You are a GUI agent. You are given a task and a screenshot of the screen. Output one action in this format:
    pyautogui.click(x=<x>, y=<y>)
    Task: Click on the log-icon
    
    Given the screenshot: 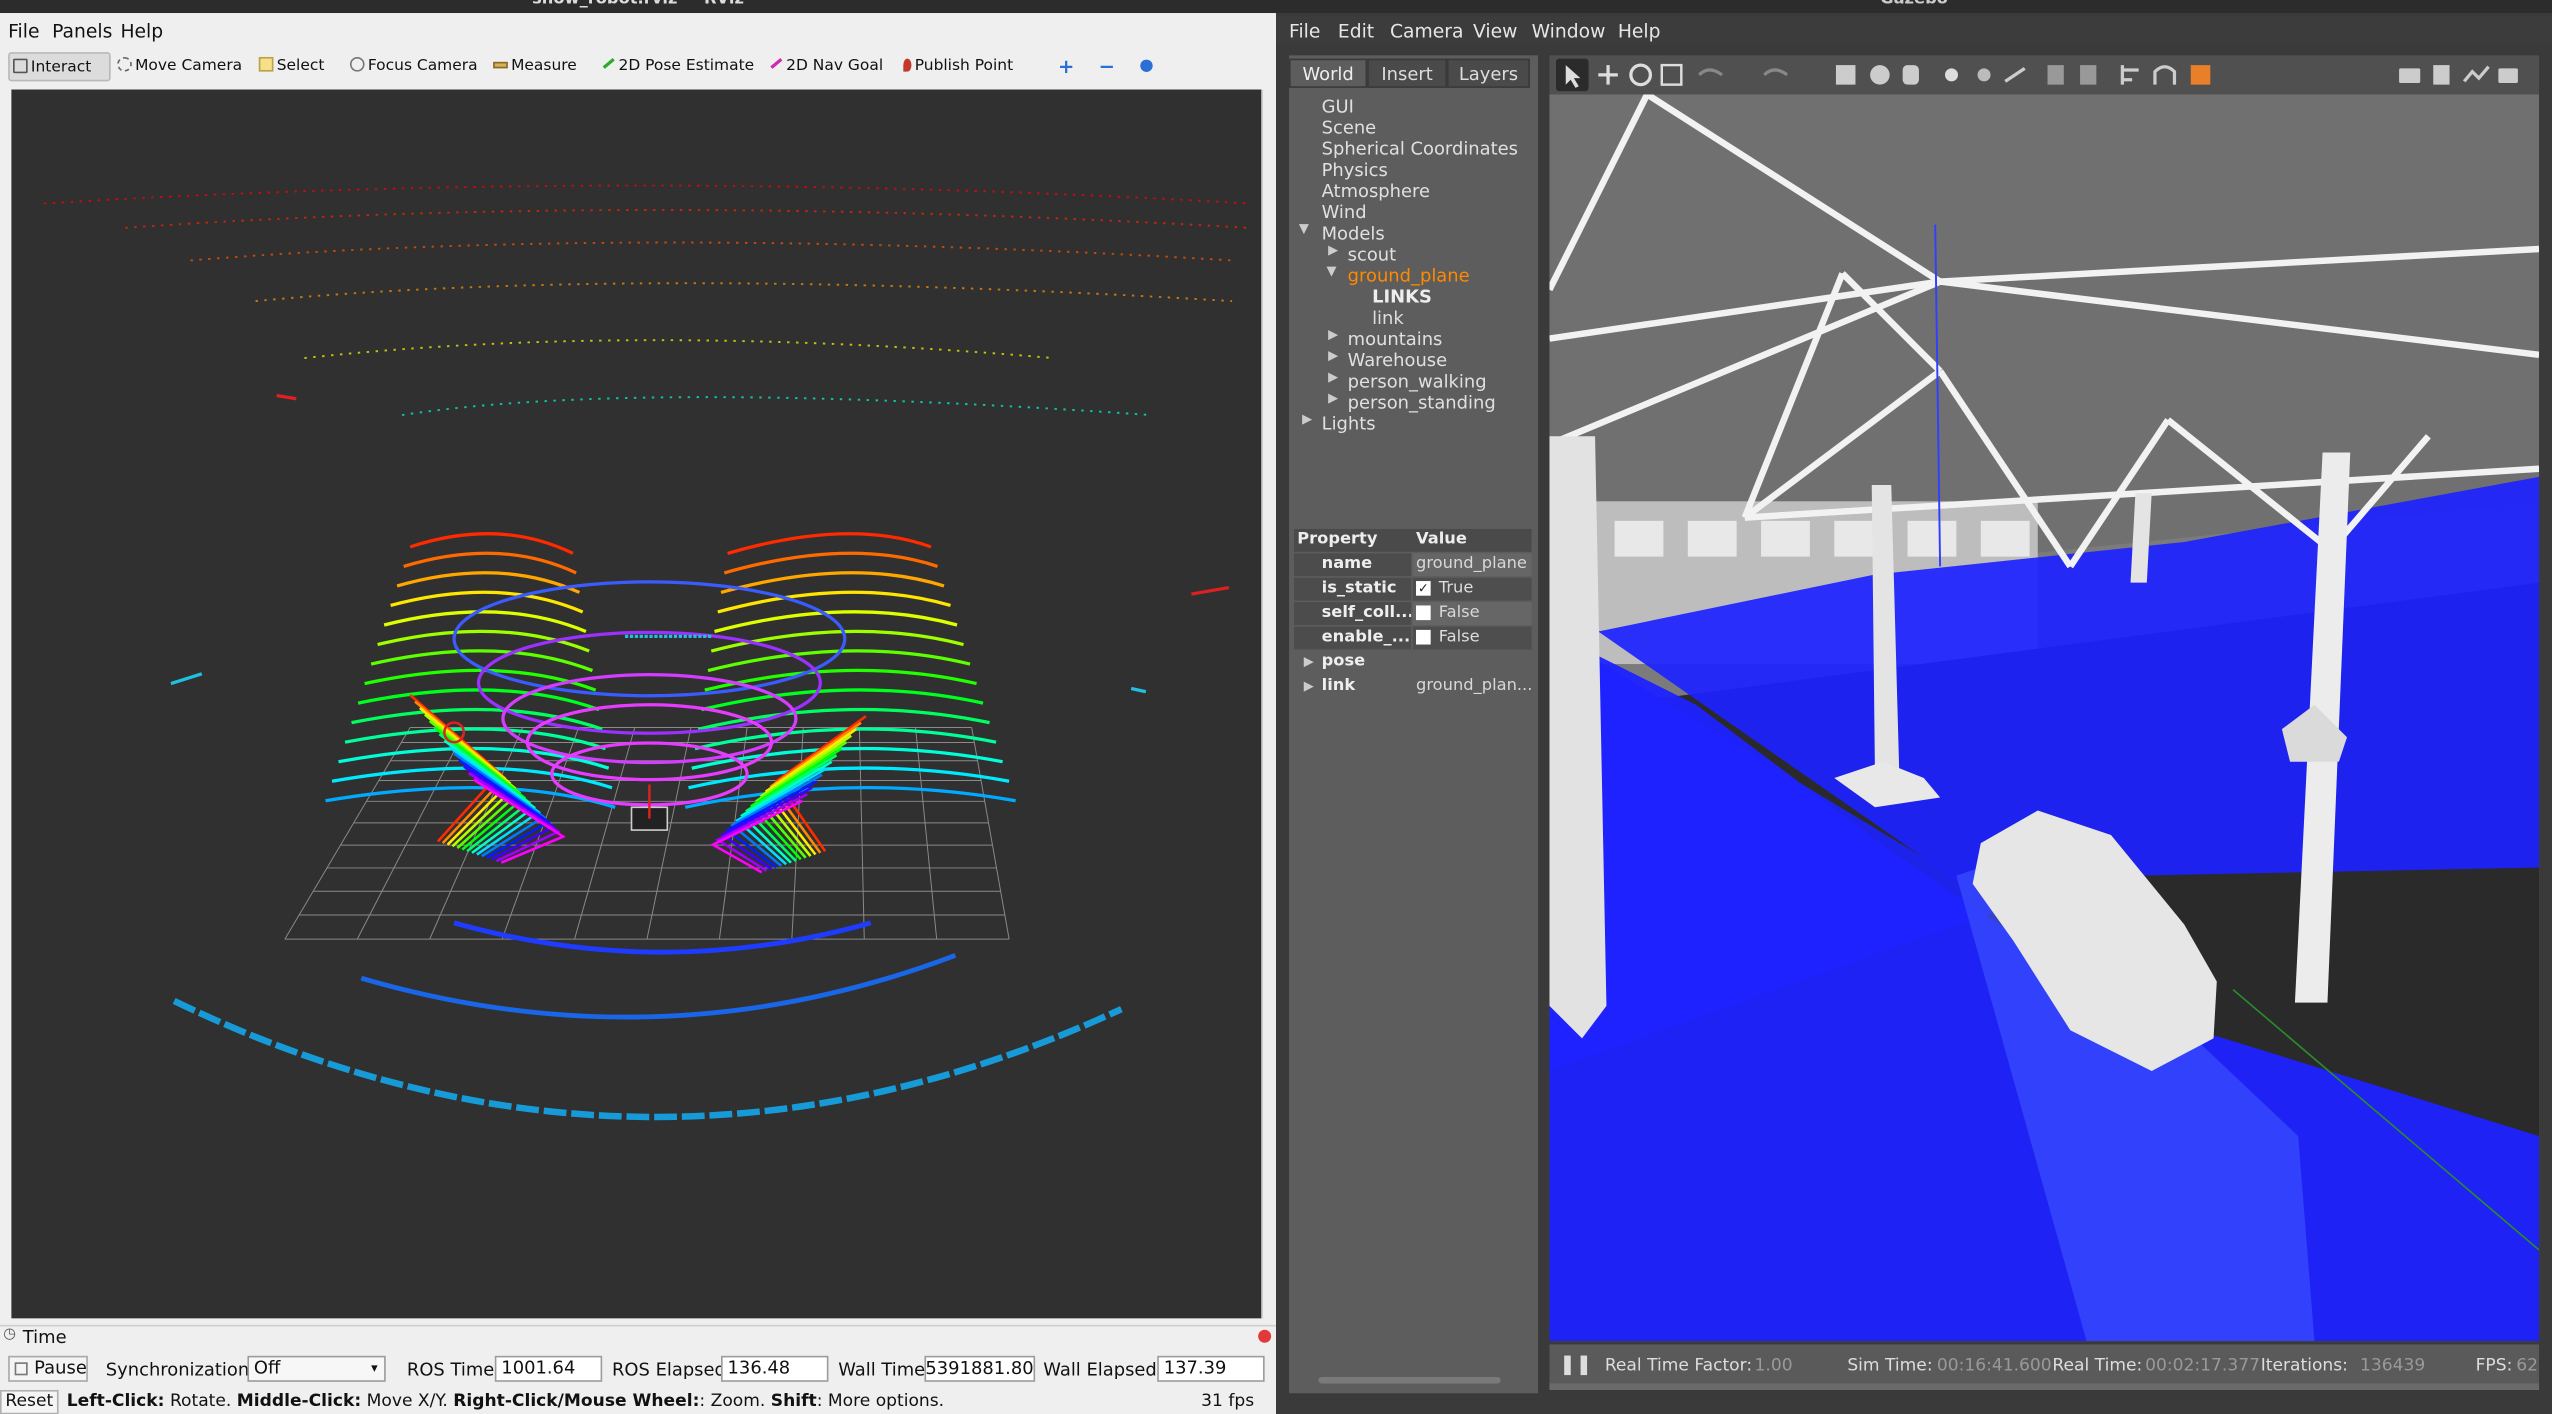 What is the action you would take?
    pyautogui.click(x=2441, y=75)
    